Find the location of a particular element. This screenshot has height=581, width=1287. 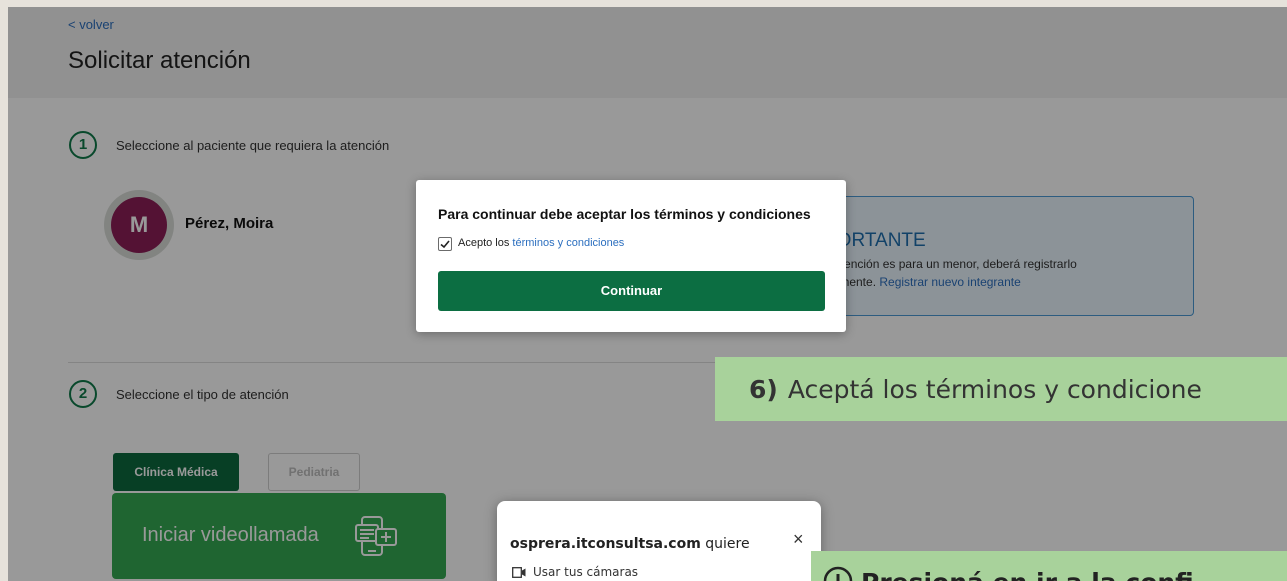

terms-checkbox is located at coordinates (445, 244).